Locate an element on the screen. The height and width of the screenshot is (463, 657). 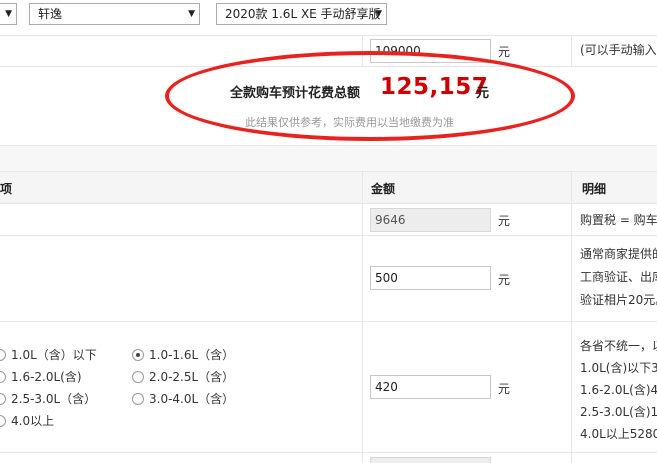
radio-displacement-1-0-below: 1.0L（含）以下 is located at coordinates (48, 354).